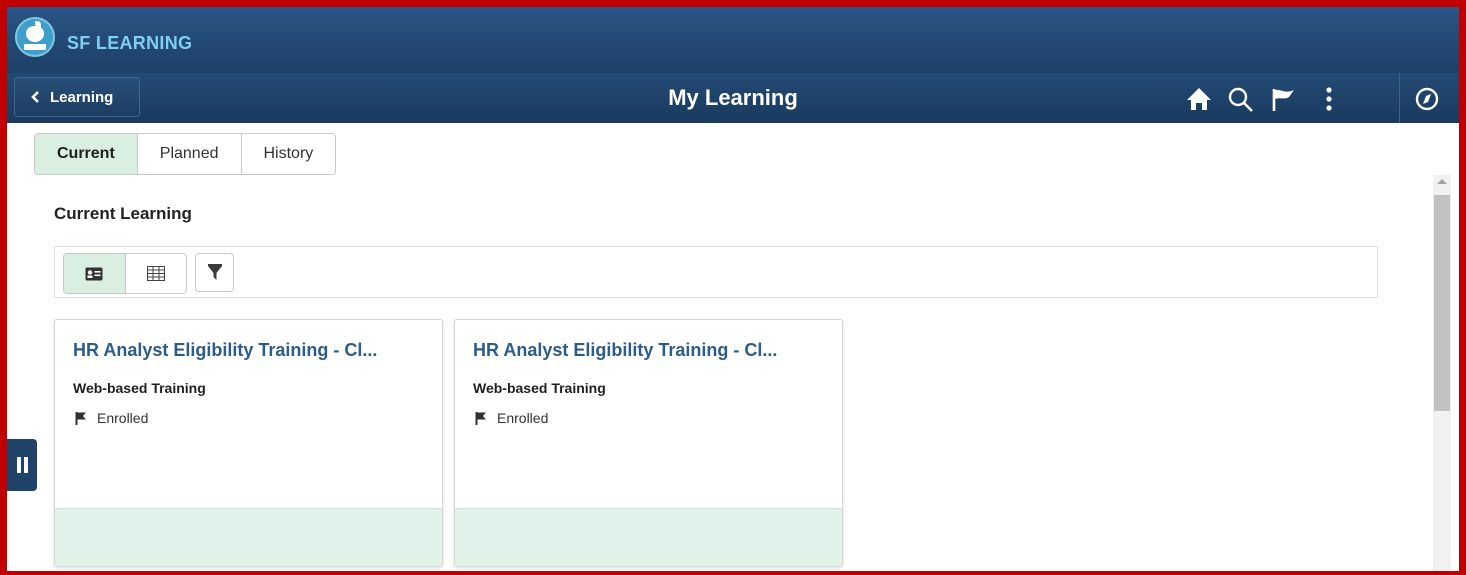 This screenshot has height=575, width=1466. What do you see at coordinates (733, 40) in the screenshot?
I see `brand-bar: SF LEARNING` at bounding box center [733, 40].